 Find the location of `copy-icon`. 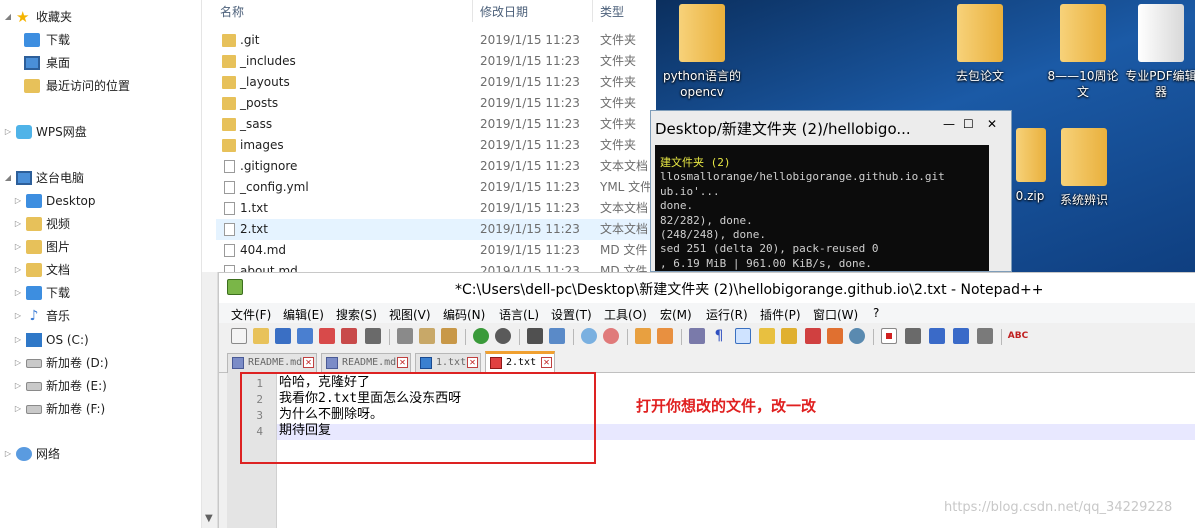

copy-icon is located at coordinates (427, 336).